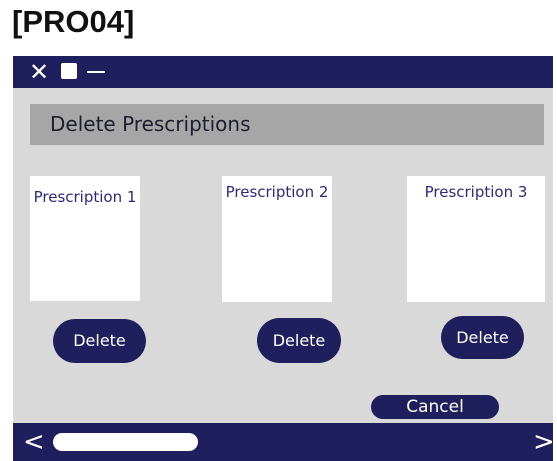 The width and height of the screenshot is (557, 461). I want to click on page-title: Delete Prescriptions, so click(150, 124).